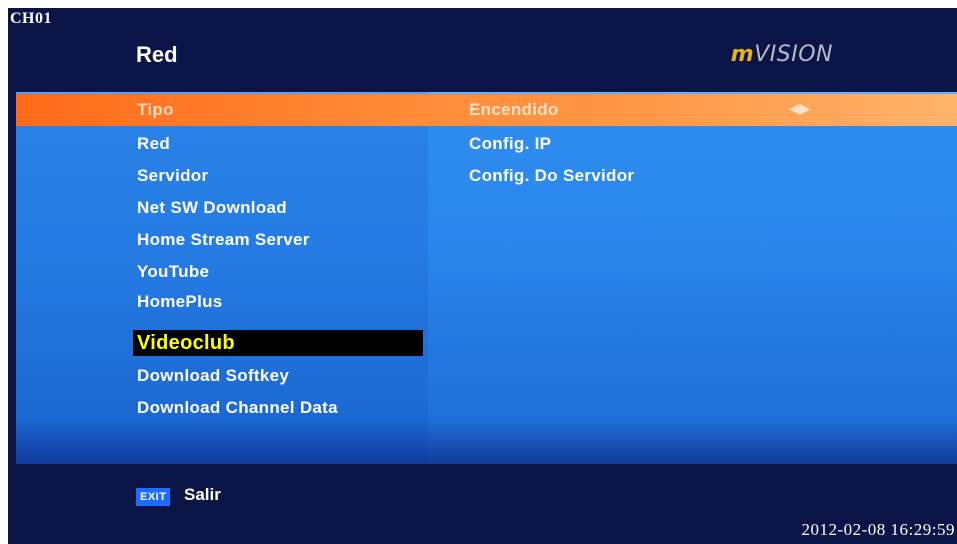 This screenshot has width=957, height=544. What do you see at coordinates (486, 240) in the screenshot?
I see `menu-item-home-stream-server: Home Stream Server` at bounding box center [486, 240].